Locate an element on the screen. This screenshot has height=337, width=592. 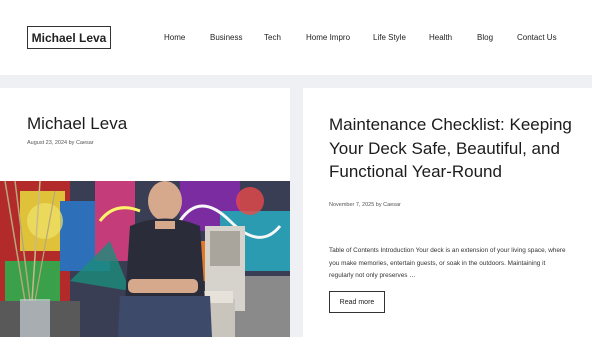
nav-item-blog: Blog is located at coordinates (485, 38).